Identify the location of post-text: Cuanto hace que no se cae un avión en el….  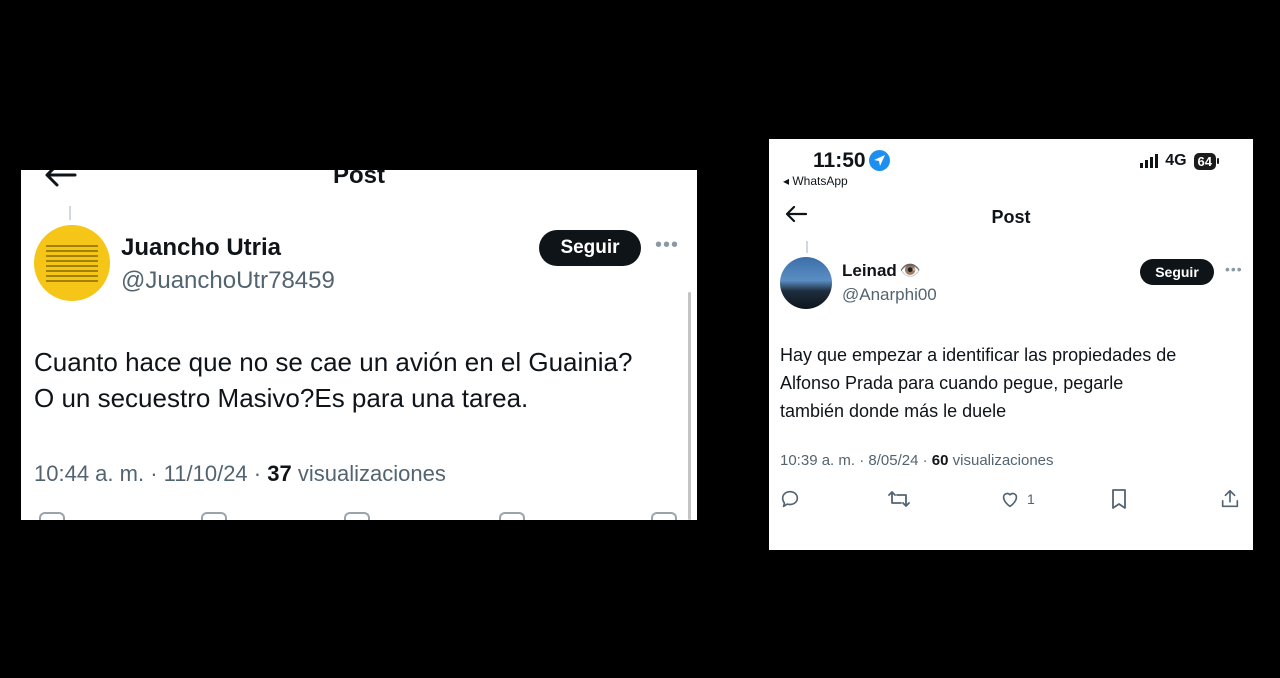
(359, 380).